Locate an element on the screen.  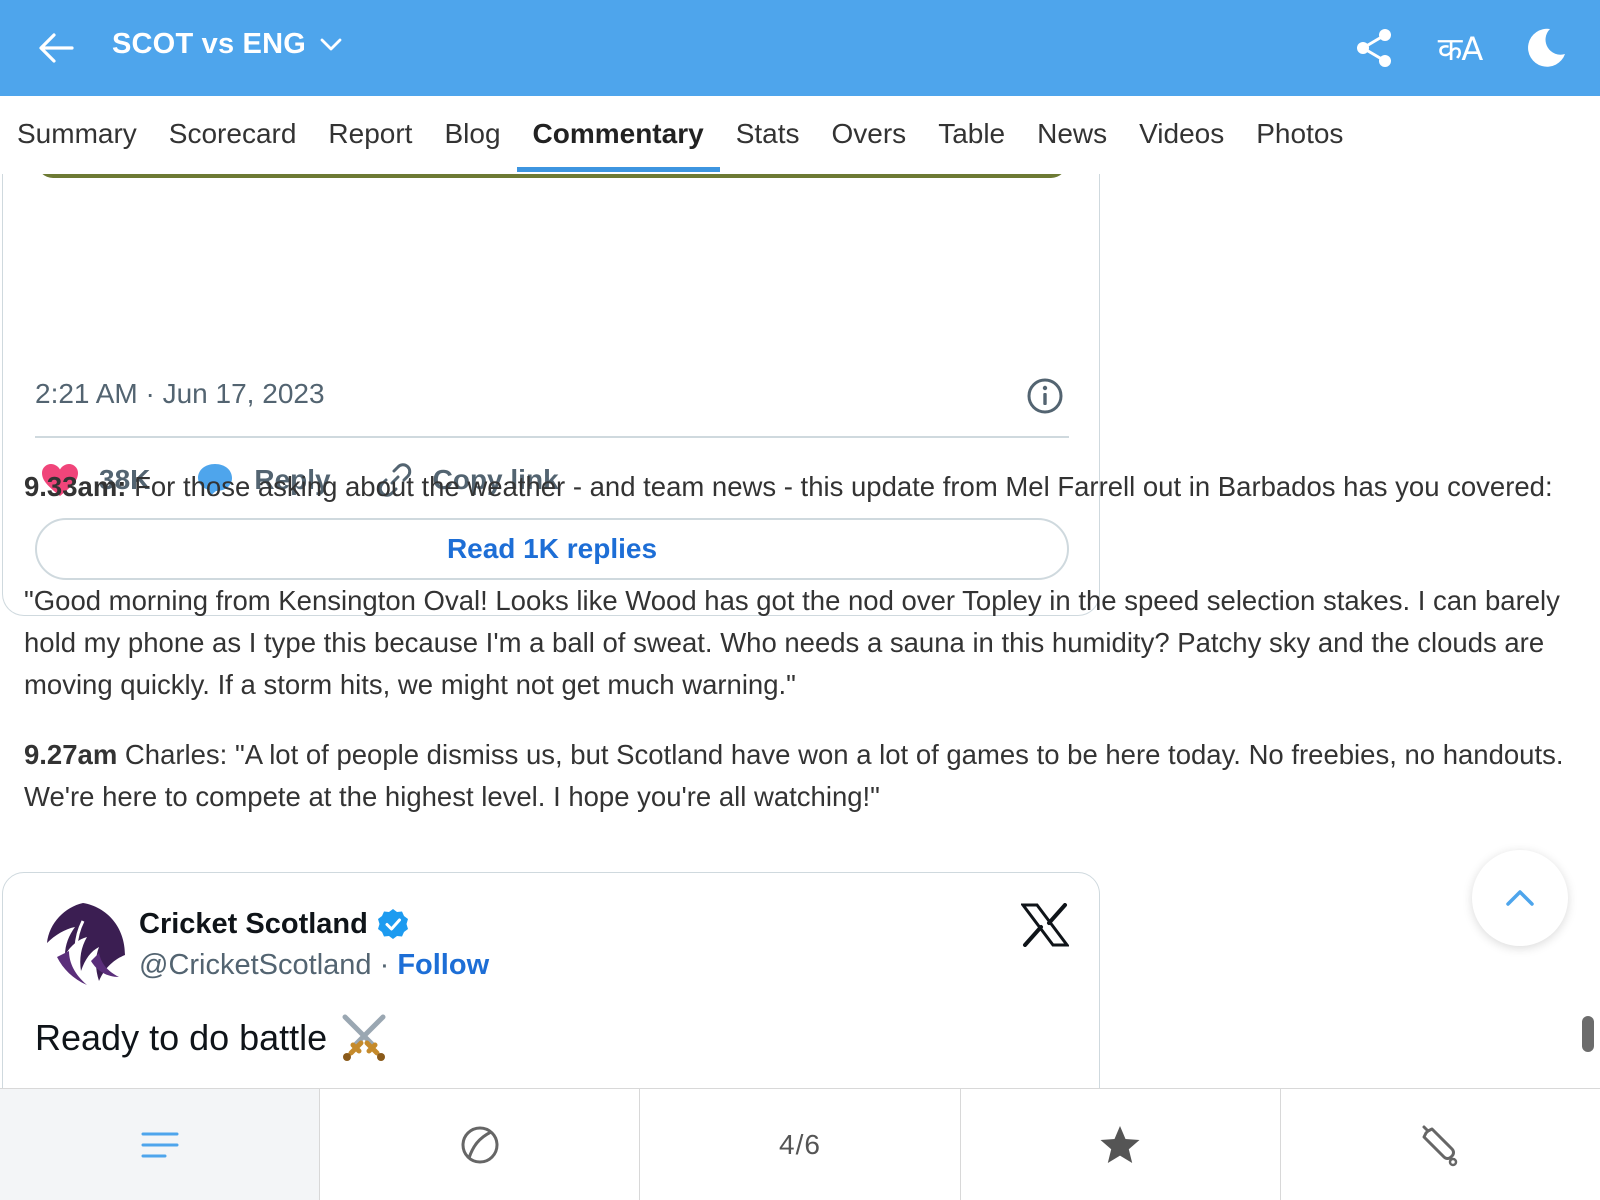
x-logo-icon is located at coordinates (1045, 925).